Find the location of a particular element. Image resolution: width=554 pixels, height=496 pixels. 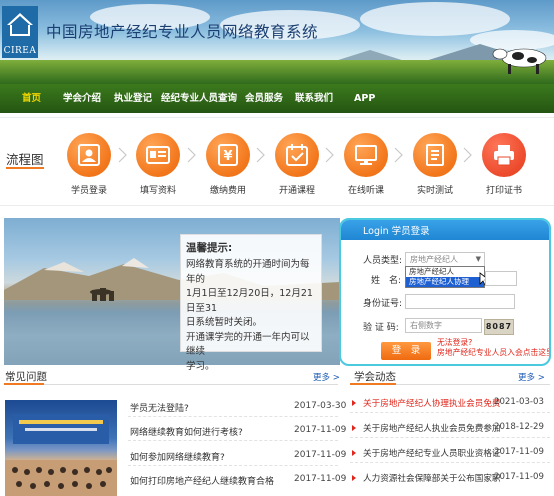

step-label-login: 学员登录 is located at coordinates (88, 191).